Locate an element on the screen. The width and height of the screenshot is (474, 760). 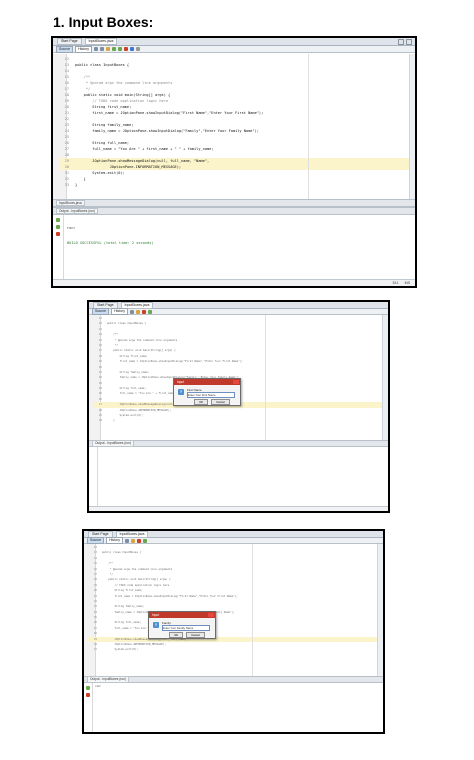
output-panel is located at coordinates (238, 479).